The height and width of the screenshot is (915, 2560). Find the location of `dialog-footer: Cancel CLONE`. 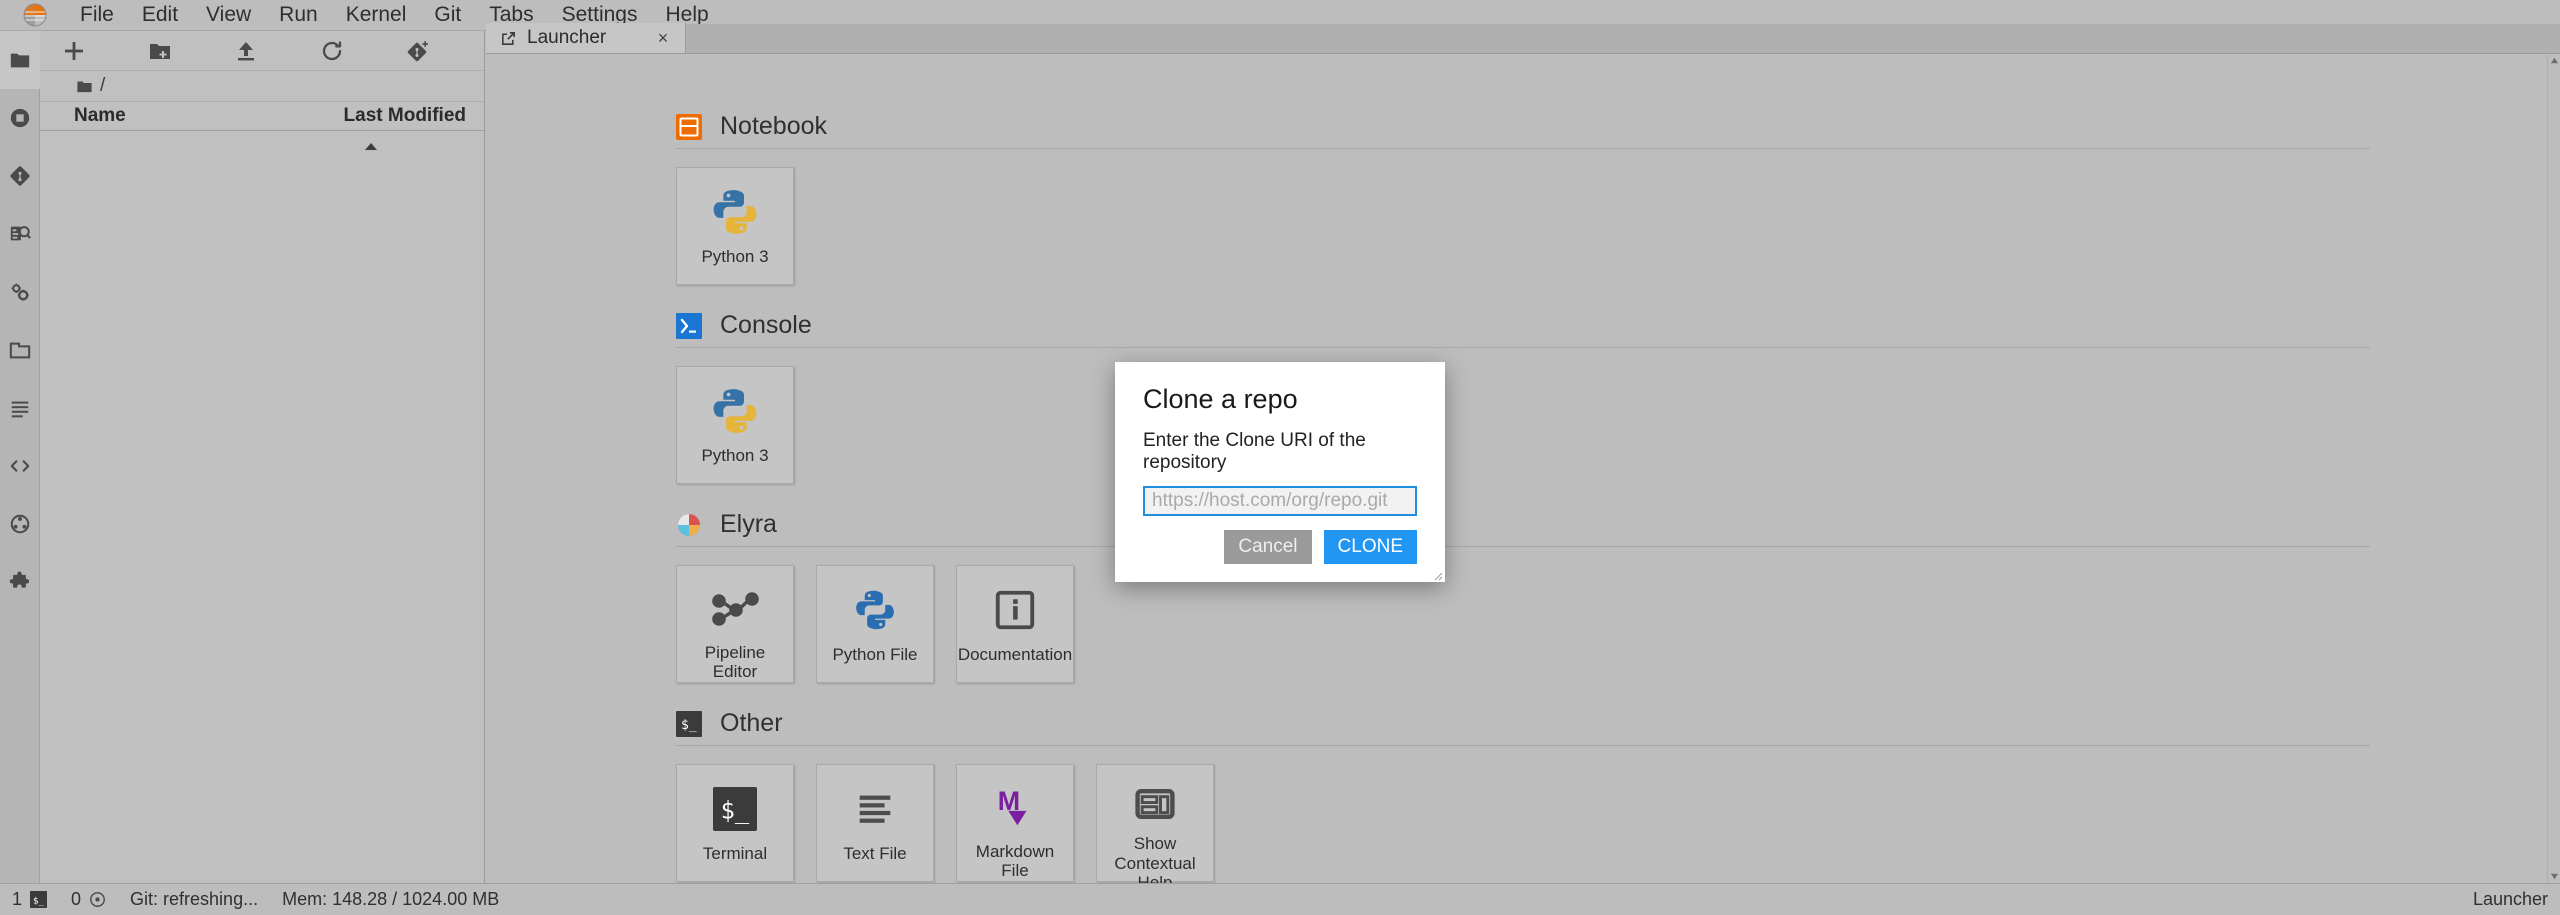

dialog-footer: Cancel CLONE is located at coordinates (1280, 547).